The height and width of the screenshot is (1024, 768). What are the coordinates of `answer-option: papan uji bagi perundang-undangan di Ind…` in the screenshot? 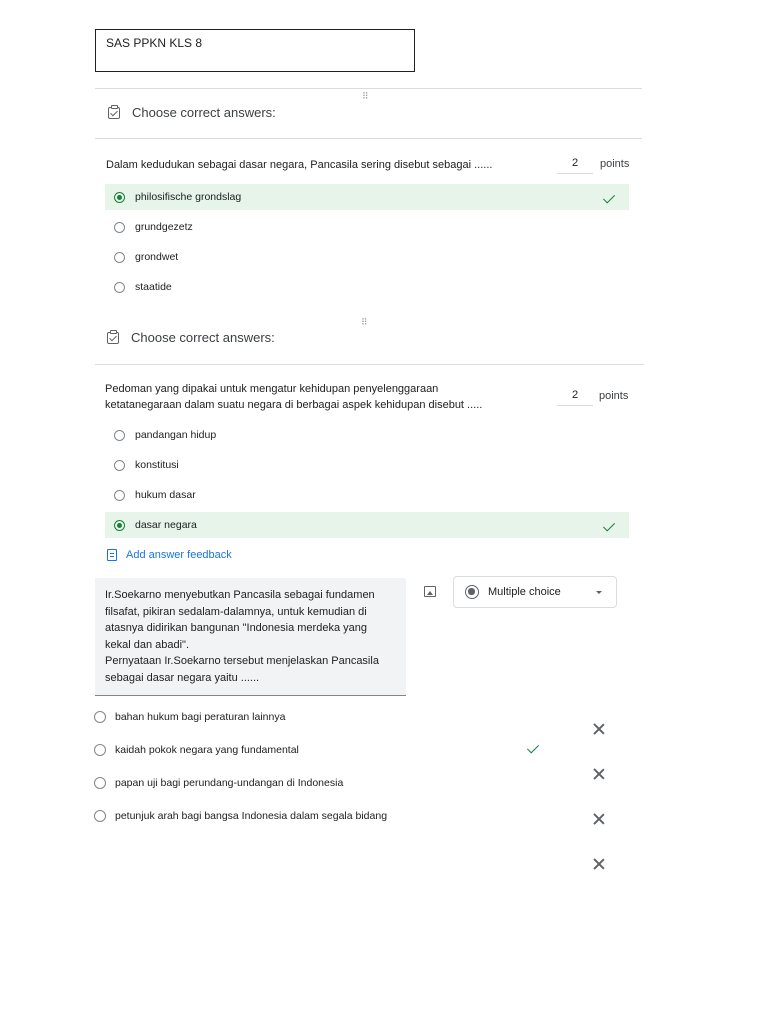 It's located at (218, 783).